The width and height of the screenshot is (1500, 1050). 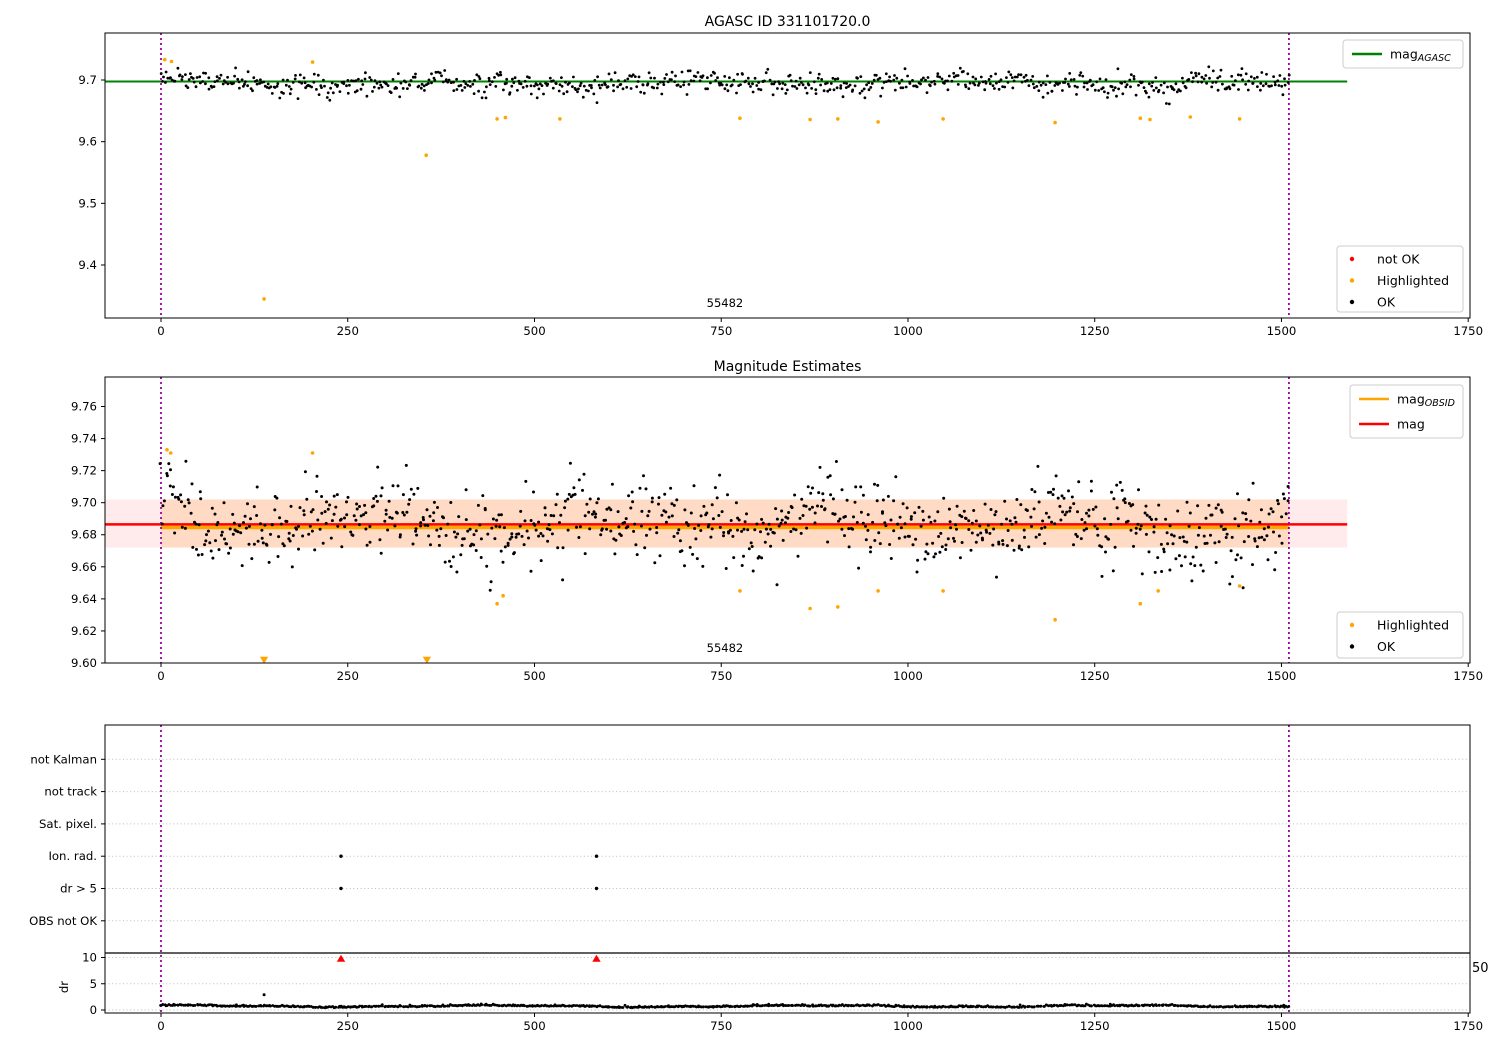 I want to click on dr-point, so click(x=600, y=1006).